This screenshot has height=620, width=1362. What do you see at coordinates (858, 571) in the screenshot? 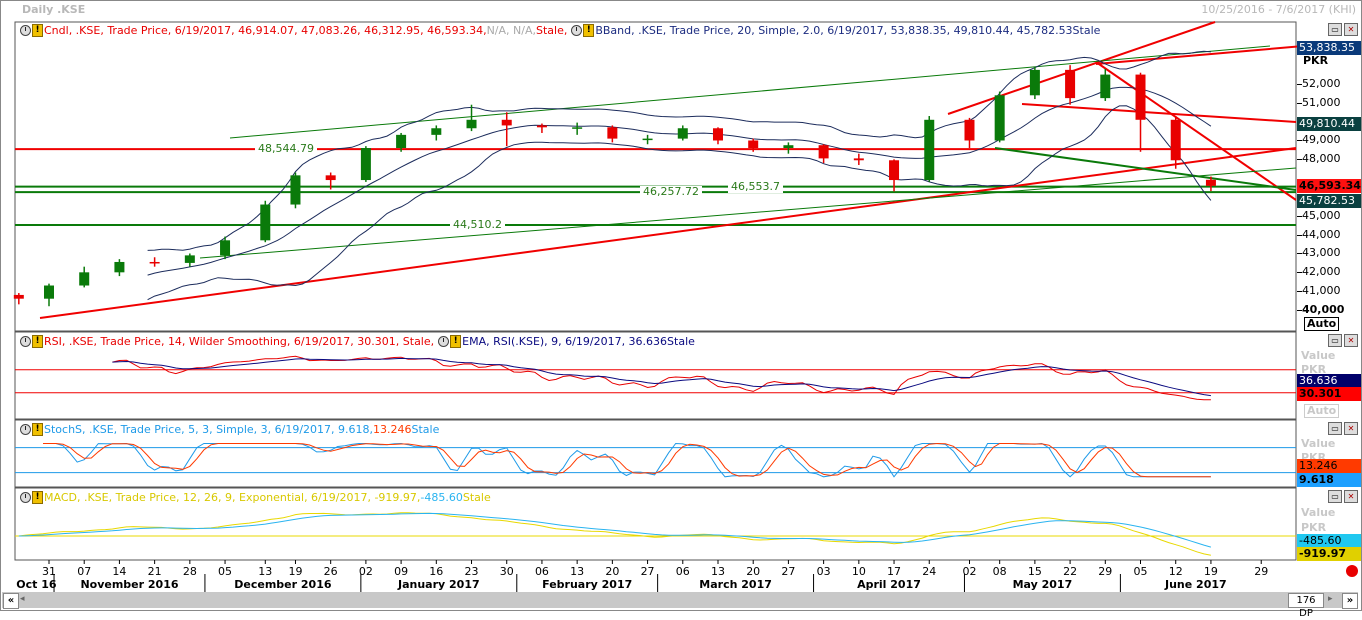
I see `date-tick-label: 10` at bounding box center [858, 571].